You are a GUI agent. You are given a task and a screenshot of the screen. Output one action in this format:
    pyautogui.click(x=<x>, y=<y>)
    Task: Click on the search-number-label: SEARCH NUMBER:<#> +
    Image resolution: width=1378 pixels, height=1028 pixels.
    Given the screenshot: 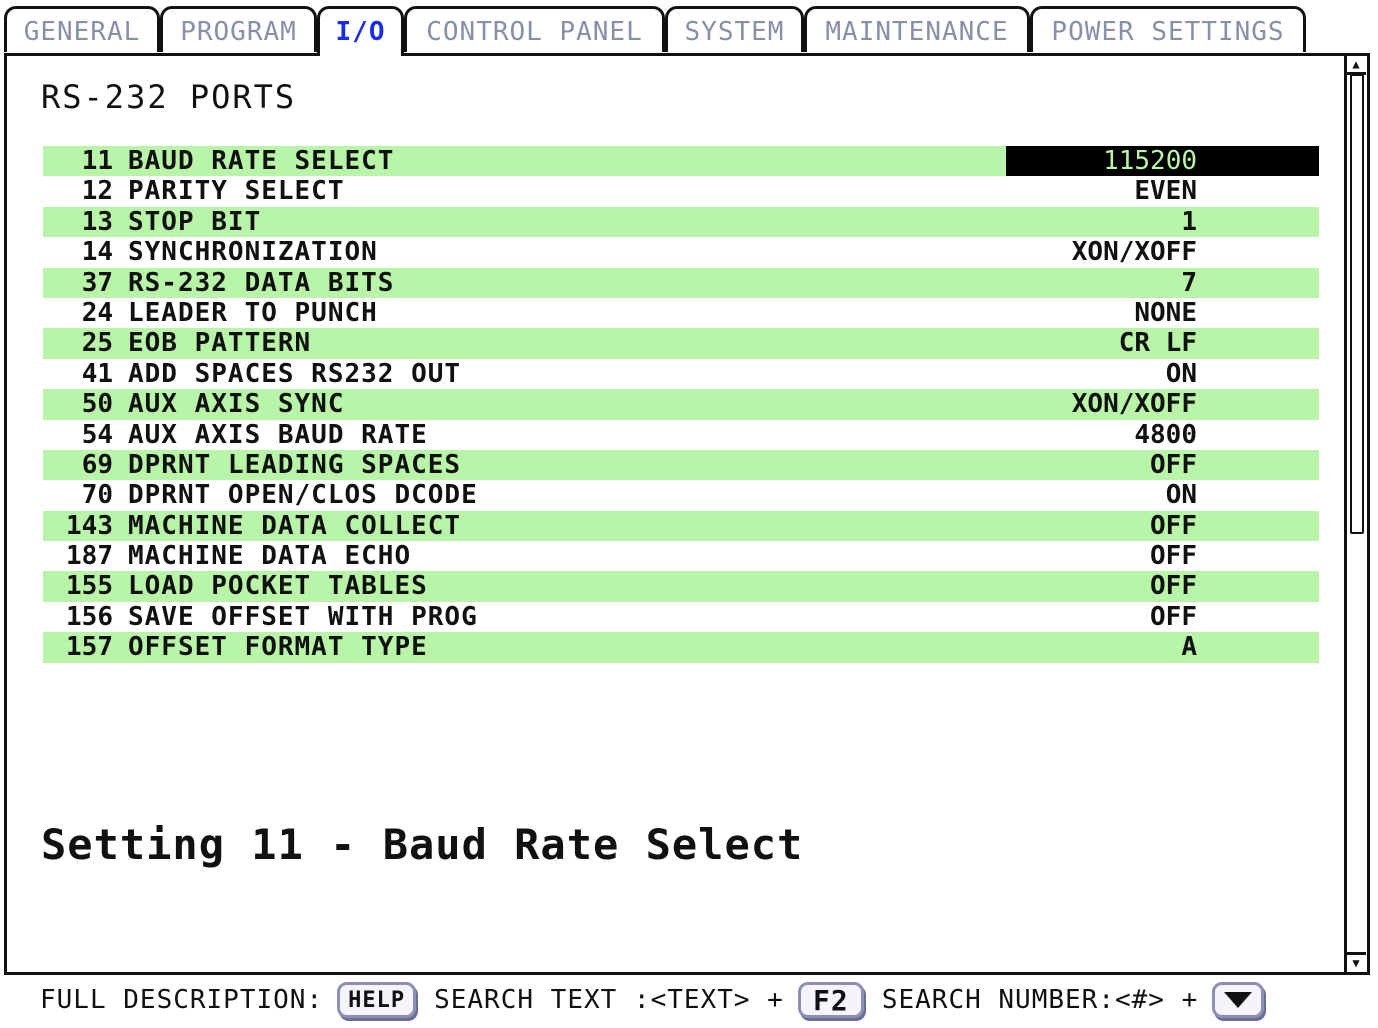 What is the action you would take?
    pyautogui.click(x=1040, y=1000)
    